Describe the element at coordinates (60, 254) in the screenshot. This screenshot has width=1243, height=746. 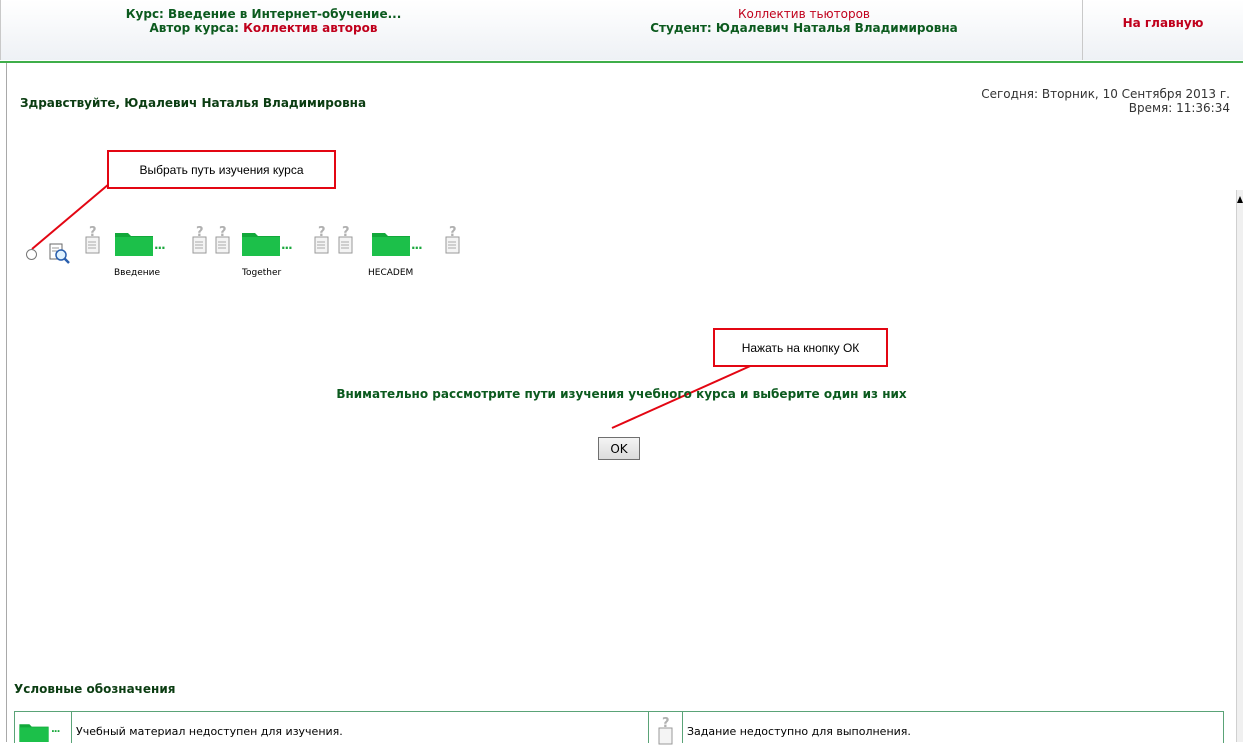
I see `preview-magnifier-icon` at that location.